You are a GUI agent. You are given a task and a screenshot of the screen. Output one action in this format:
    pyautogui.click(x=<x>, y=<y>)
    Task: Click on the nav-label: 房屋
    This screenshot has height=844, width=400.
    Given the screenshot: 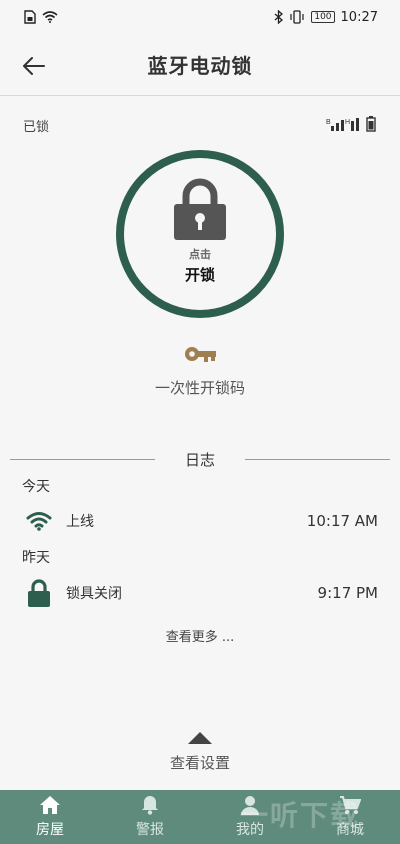 What is the action you would take?
    pyautogui.click(x=50, y=830)
    